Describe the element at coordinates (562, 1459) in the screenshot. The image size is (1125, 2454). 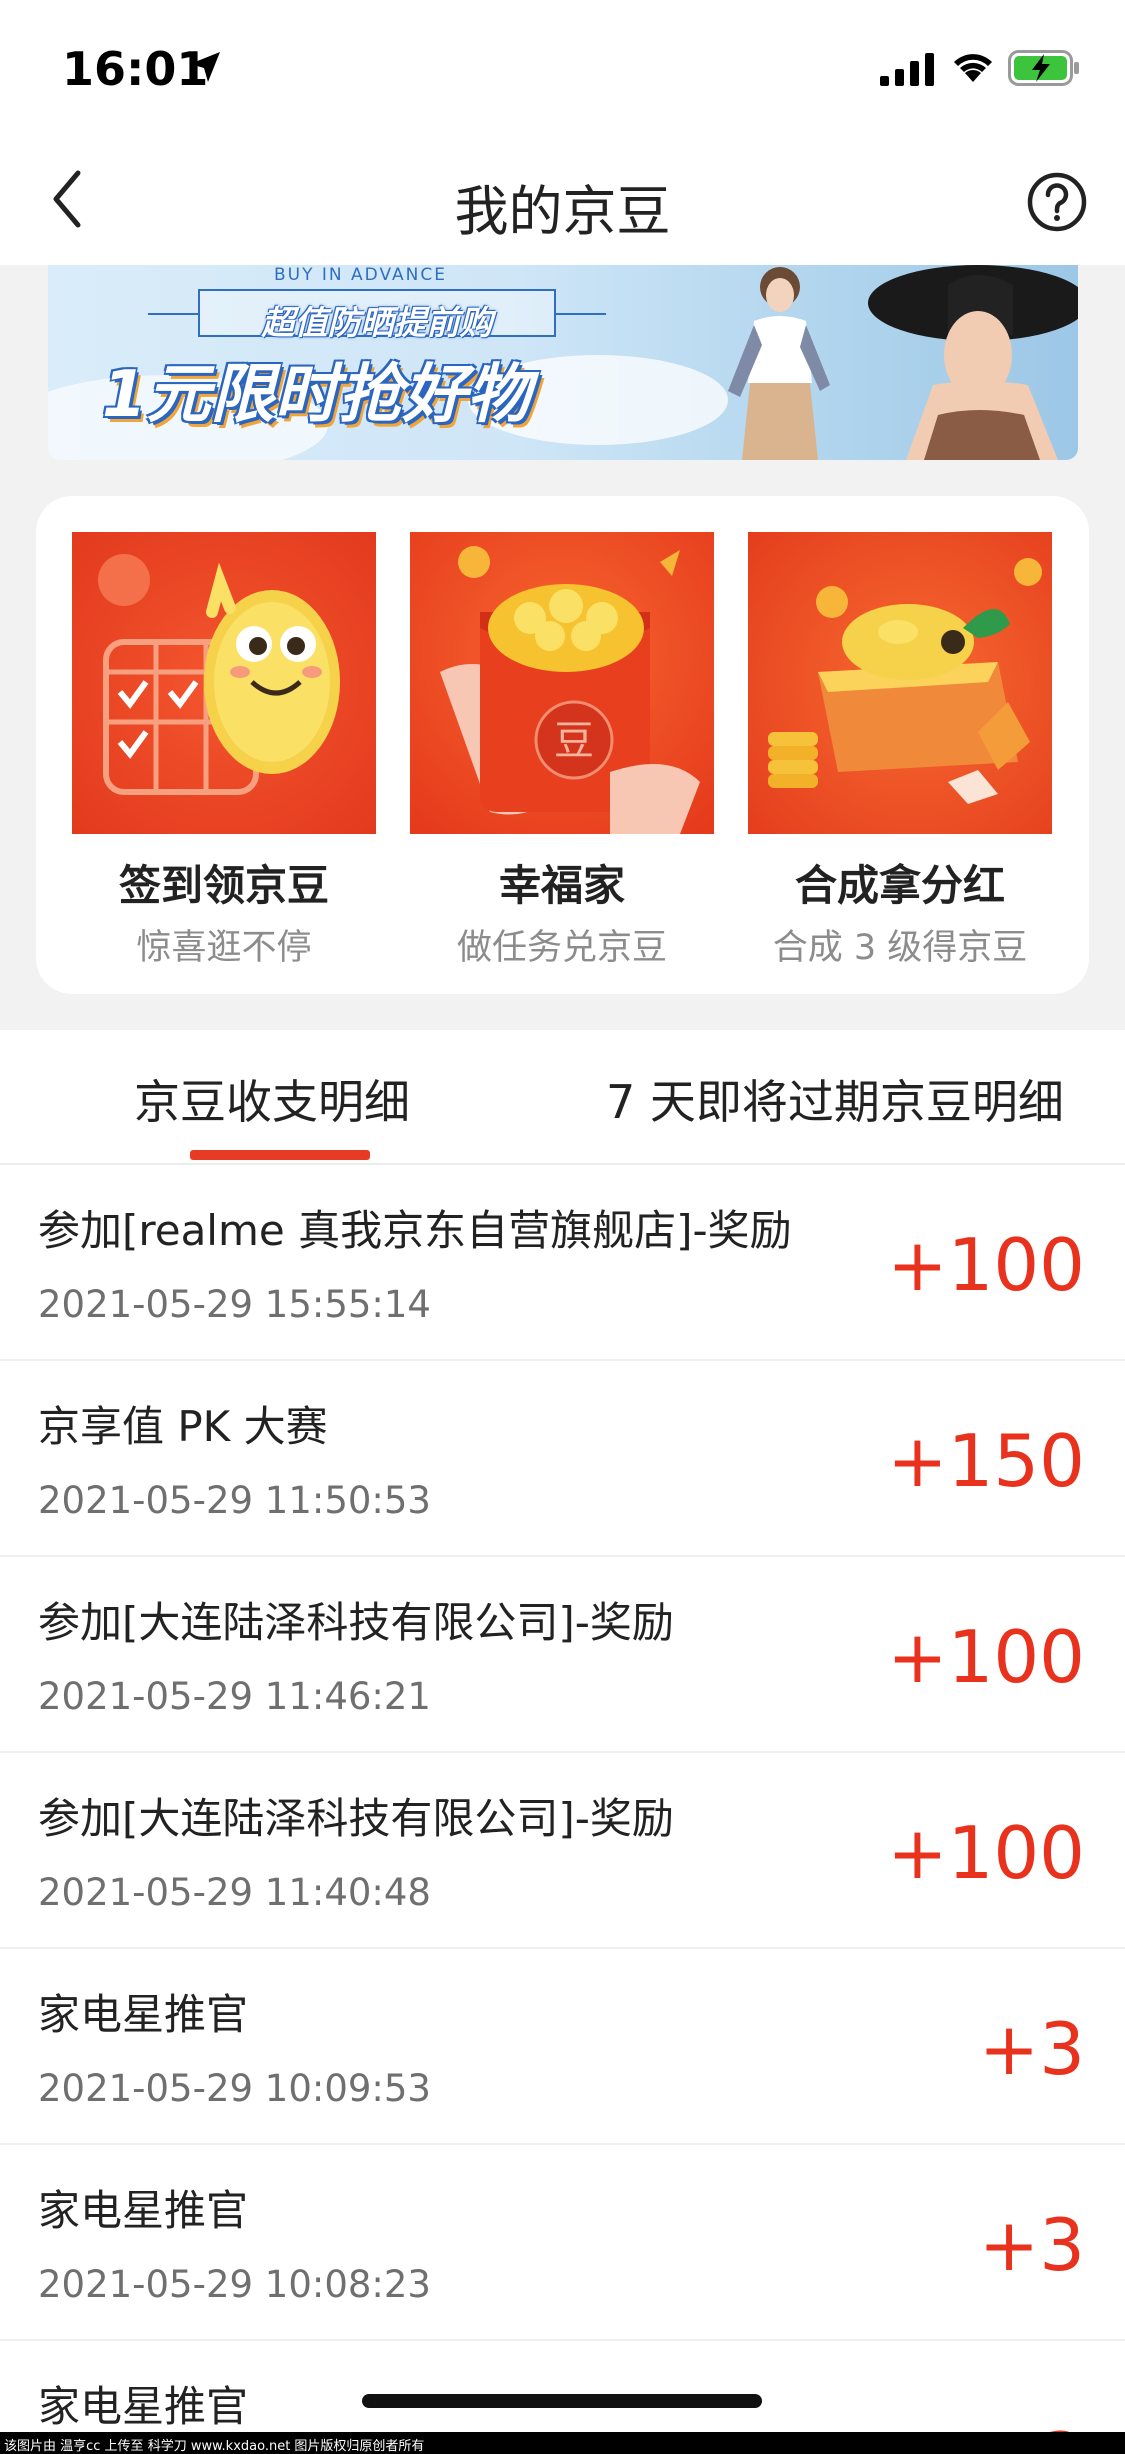
I see `list-item: 京享值 PK 大赛 2021-05-29 11:50:53 +150` at that location.